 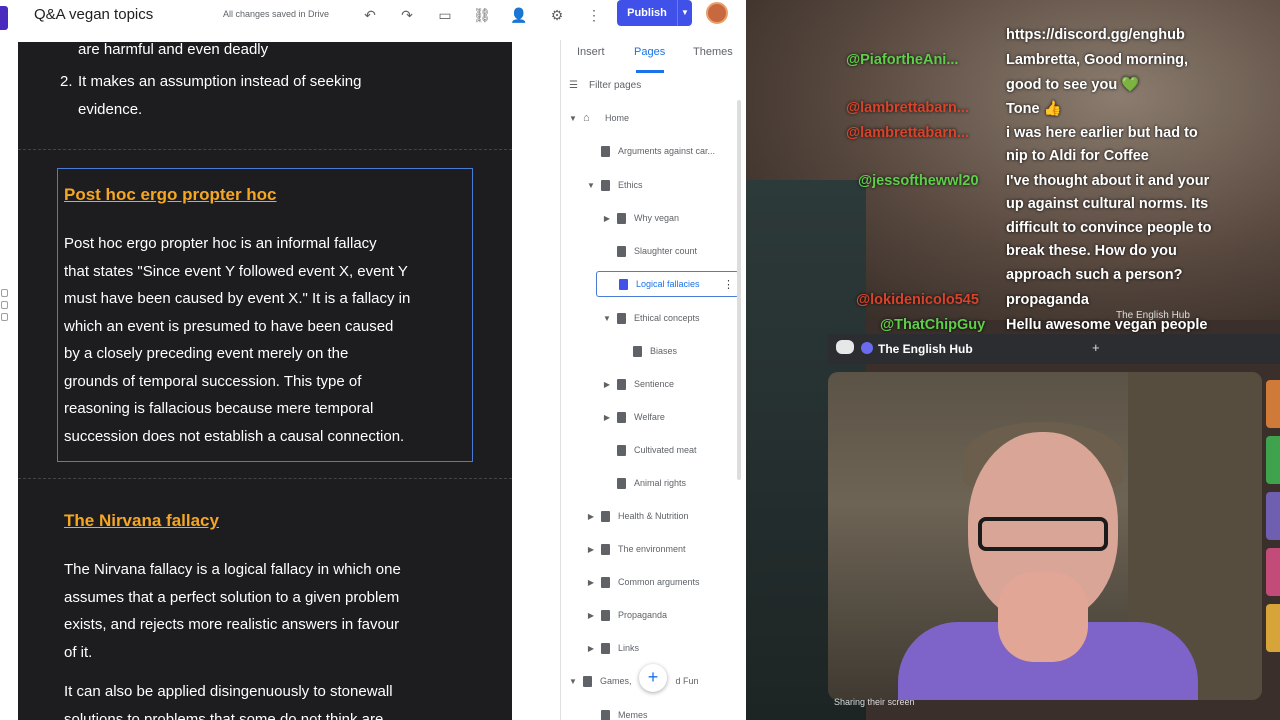 What do you see at coordinates (918, 181) in the screenshot?
I see `chat-message: @jessofthewwl20` at bounding box center [918, 181].